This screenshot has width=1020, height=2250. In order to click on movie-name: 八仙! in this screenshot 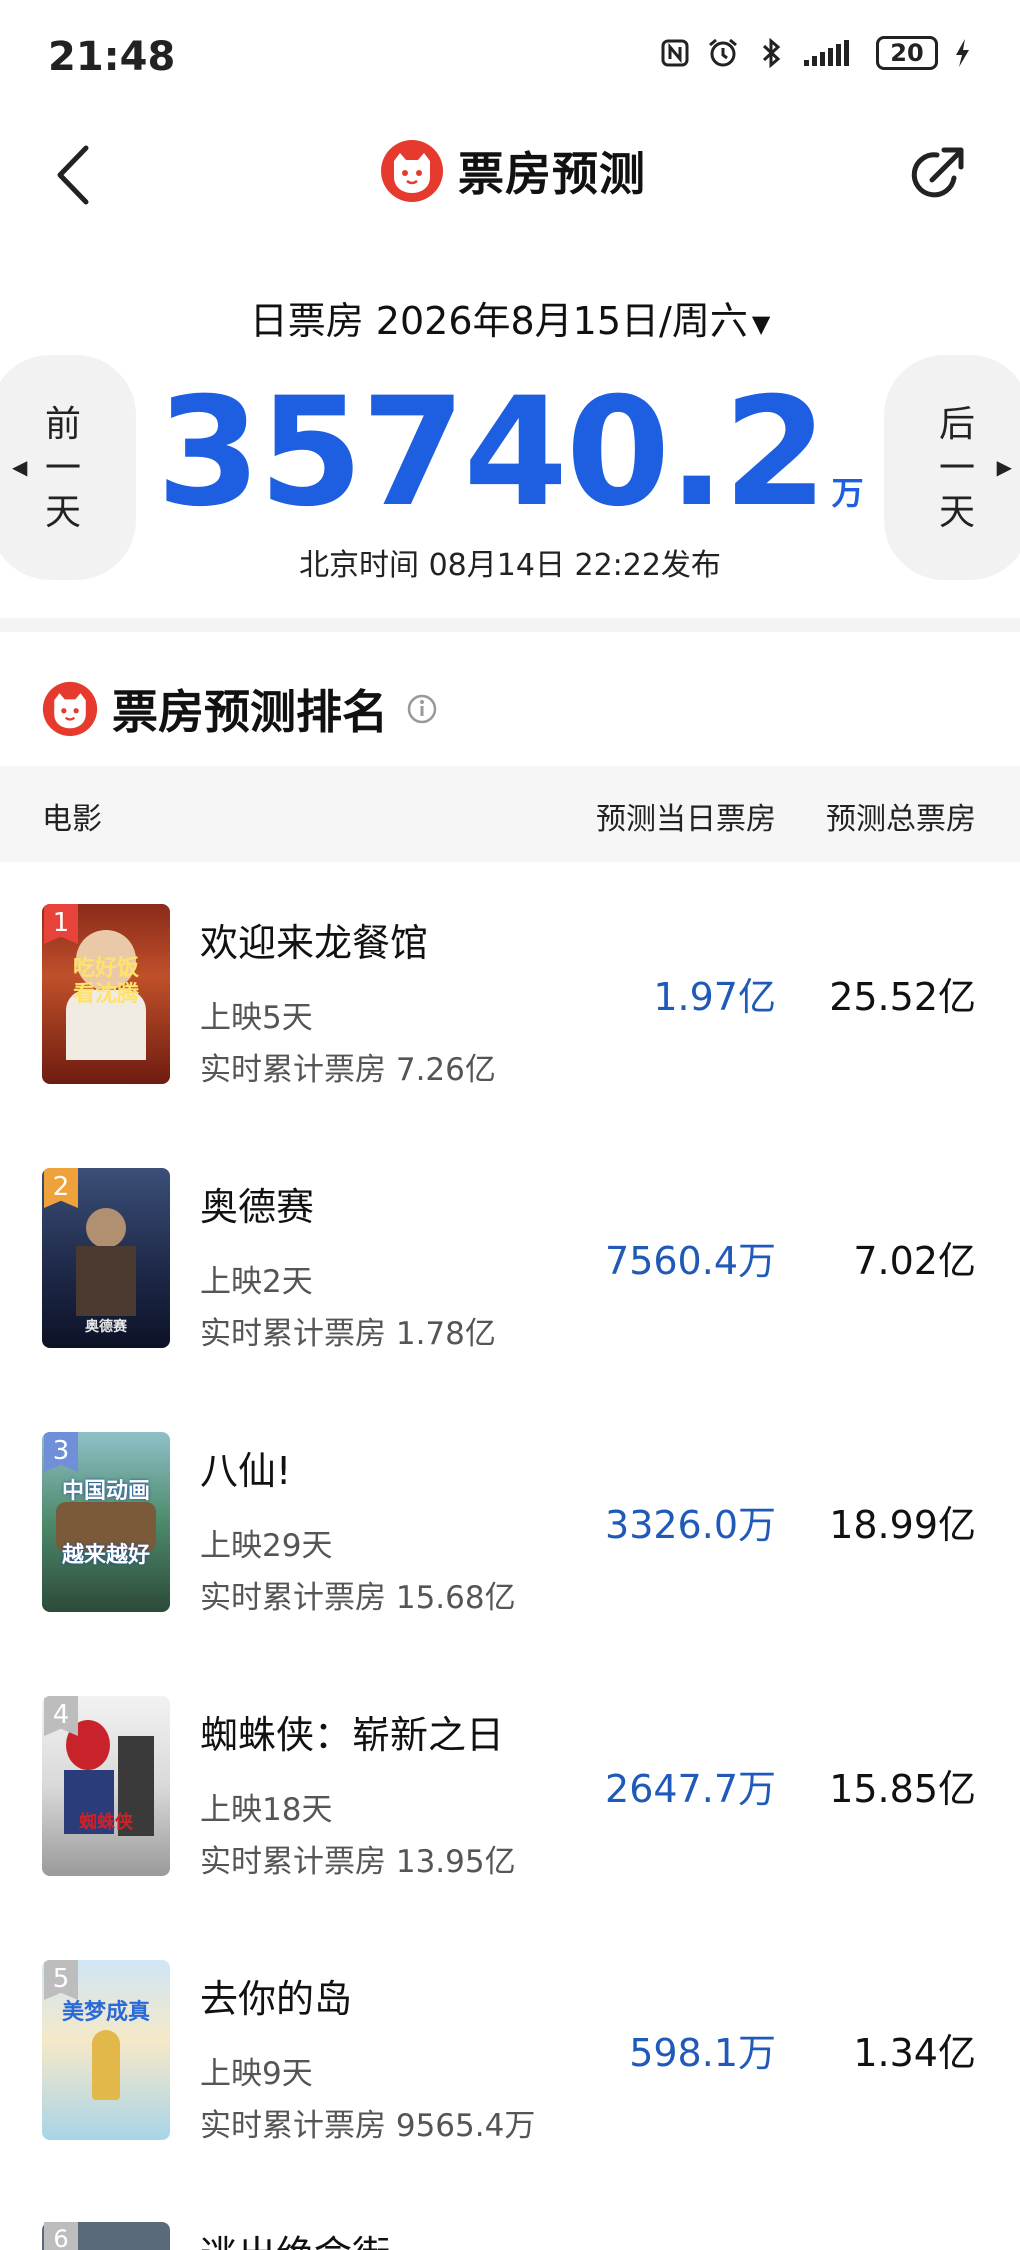, I will do `click(246, 1471)`.